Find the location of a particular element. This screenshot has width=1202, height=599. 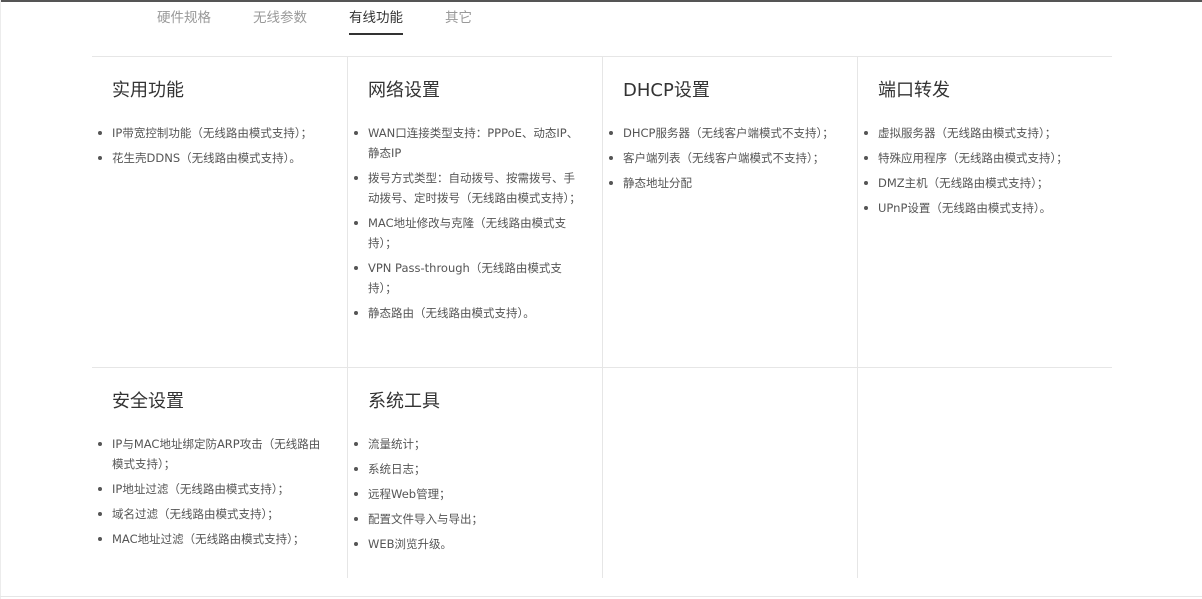

list-item: VPN Pass-through（无线路由模式支持）； is located at coordinates (468, 278).